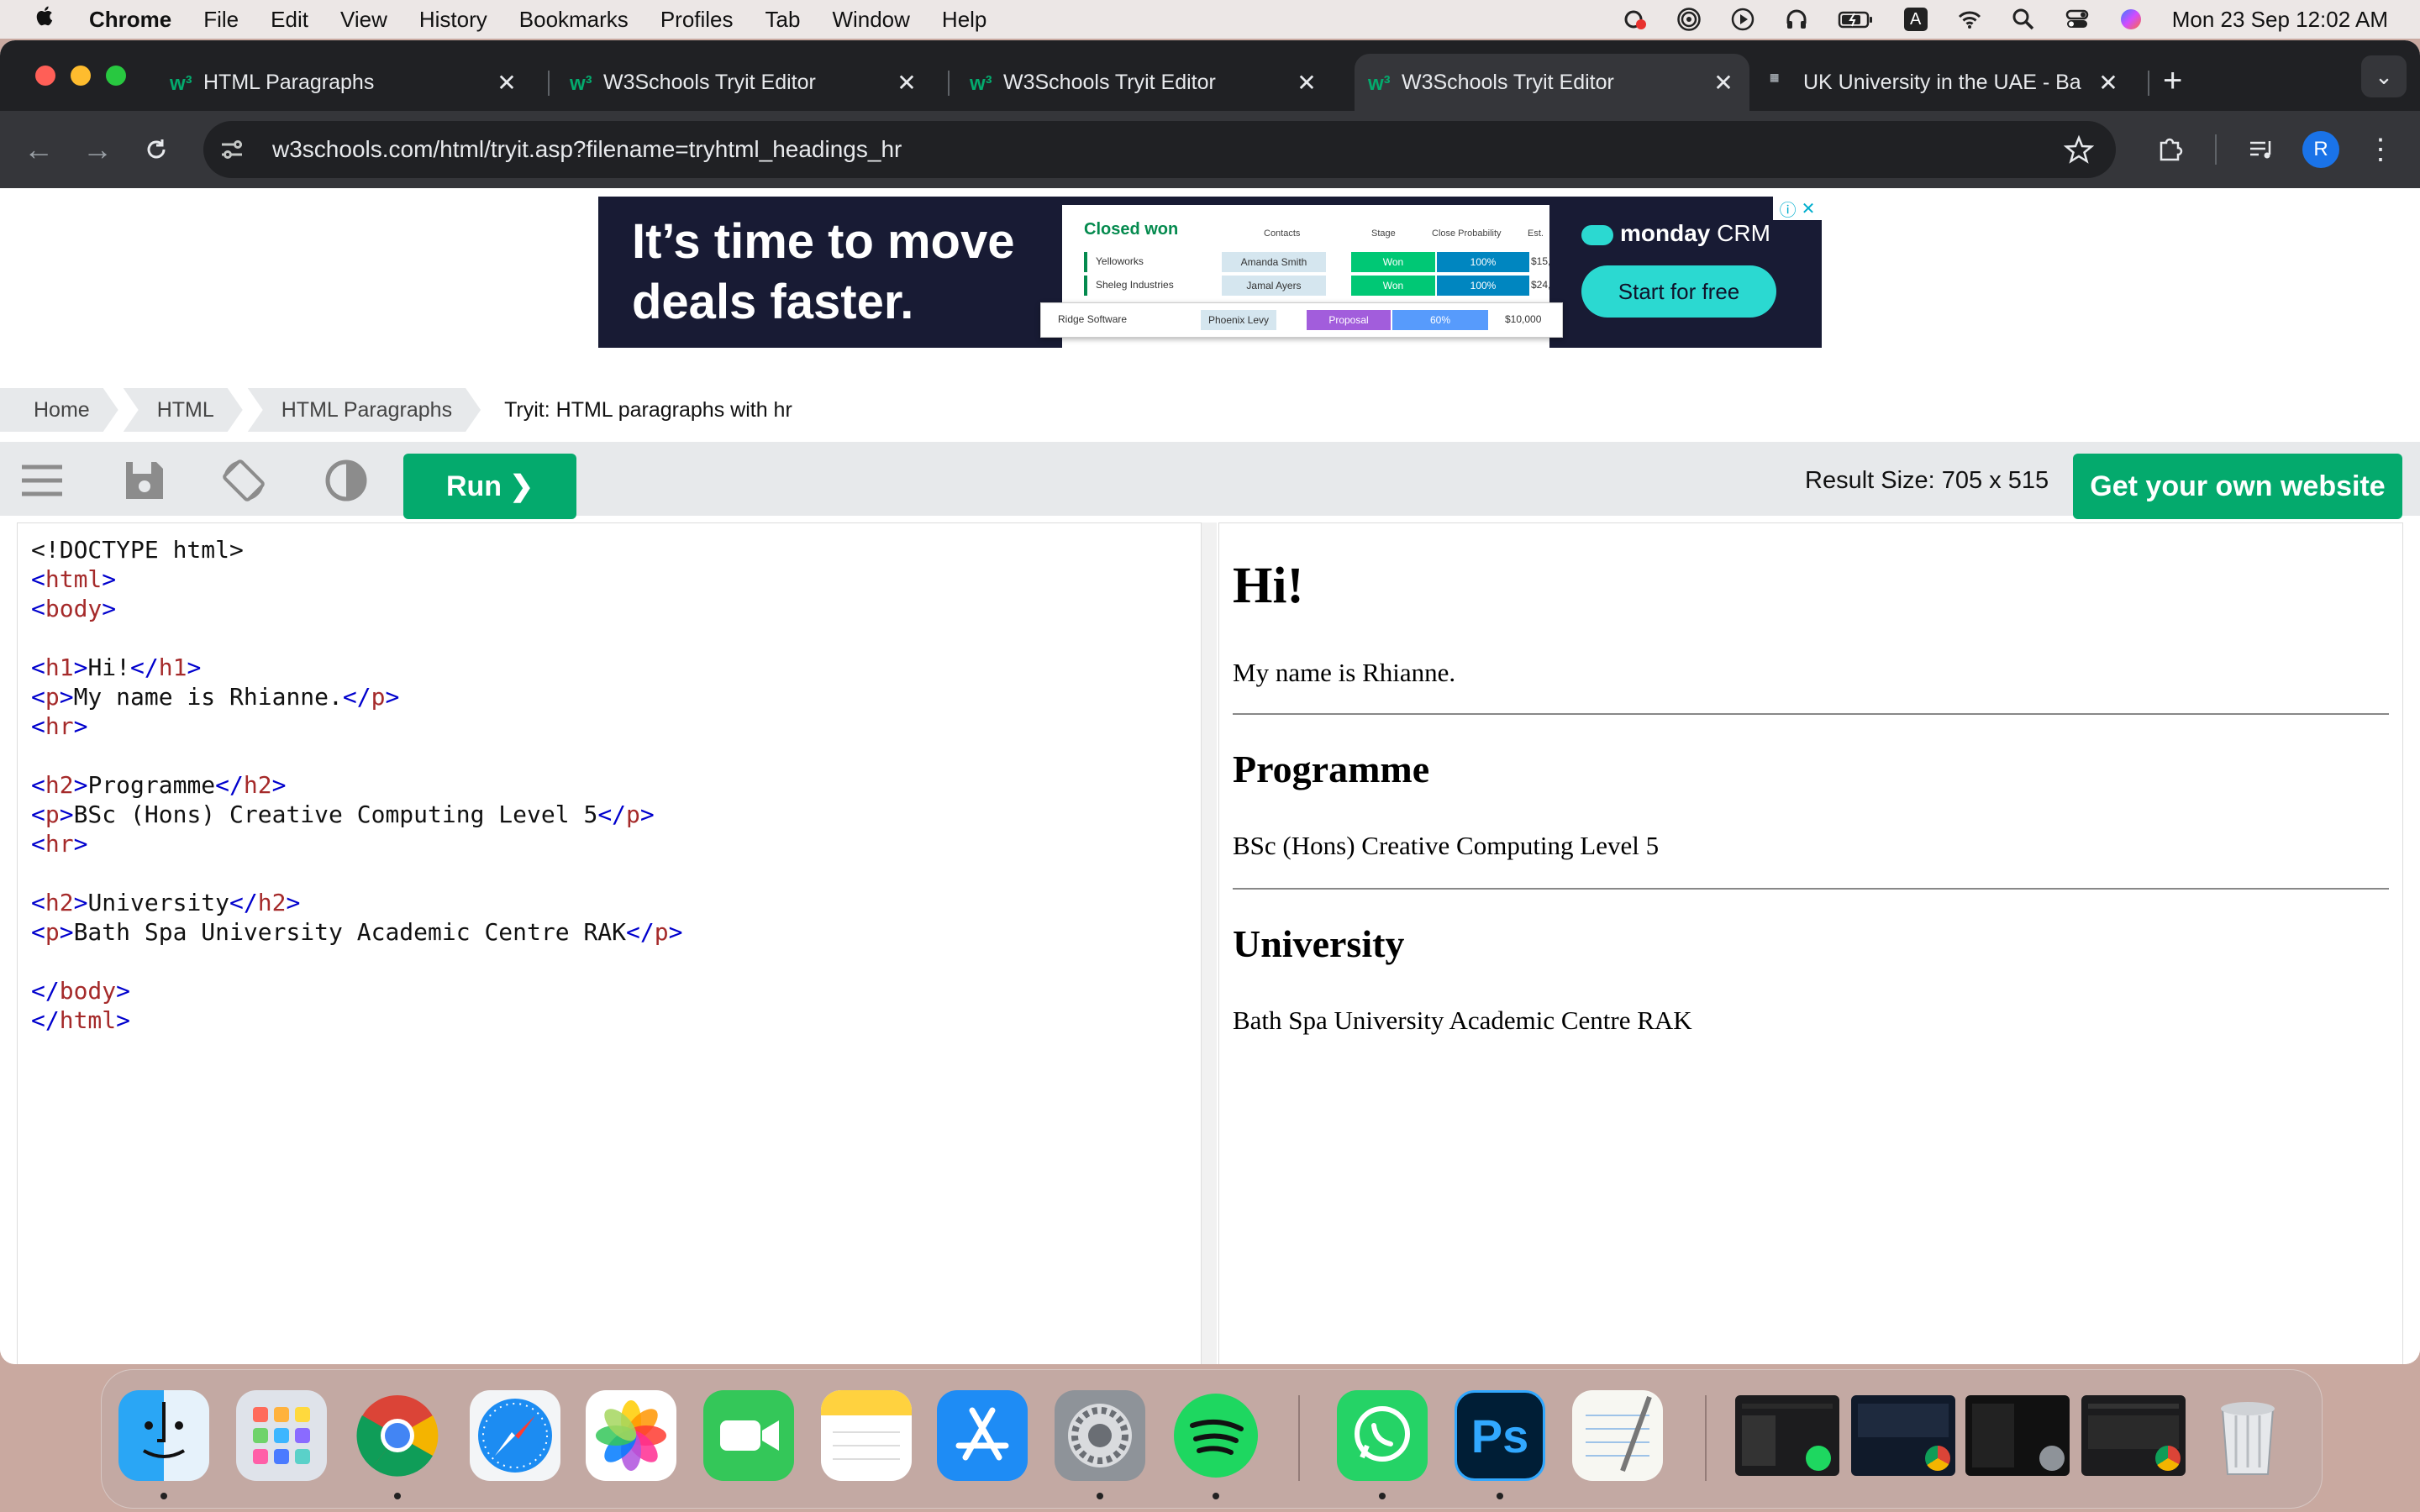 The image size is (2420, 1512). Describe the element at coordinates (243, 480) in the screenshot. I see `rotate-layout-icon` at that location.